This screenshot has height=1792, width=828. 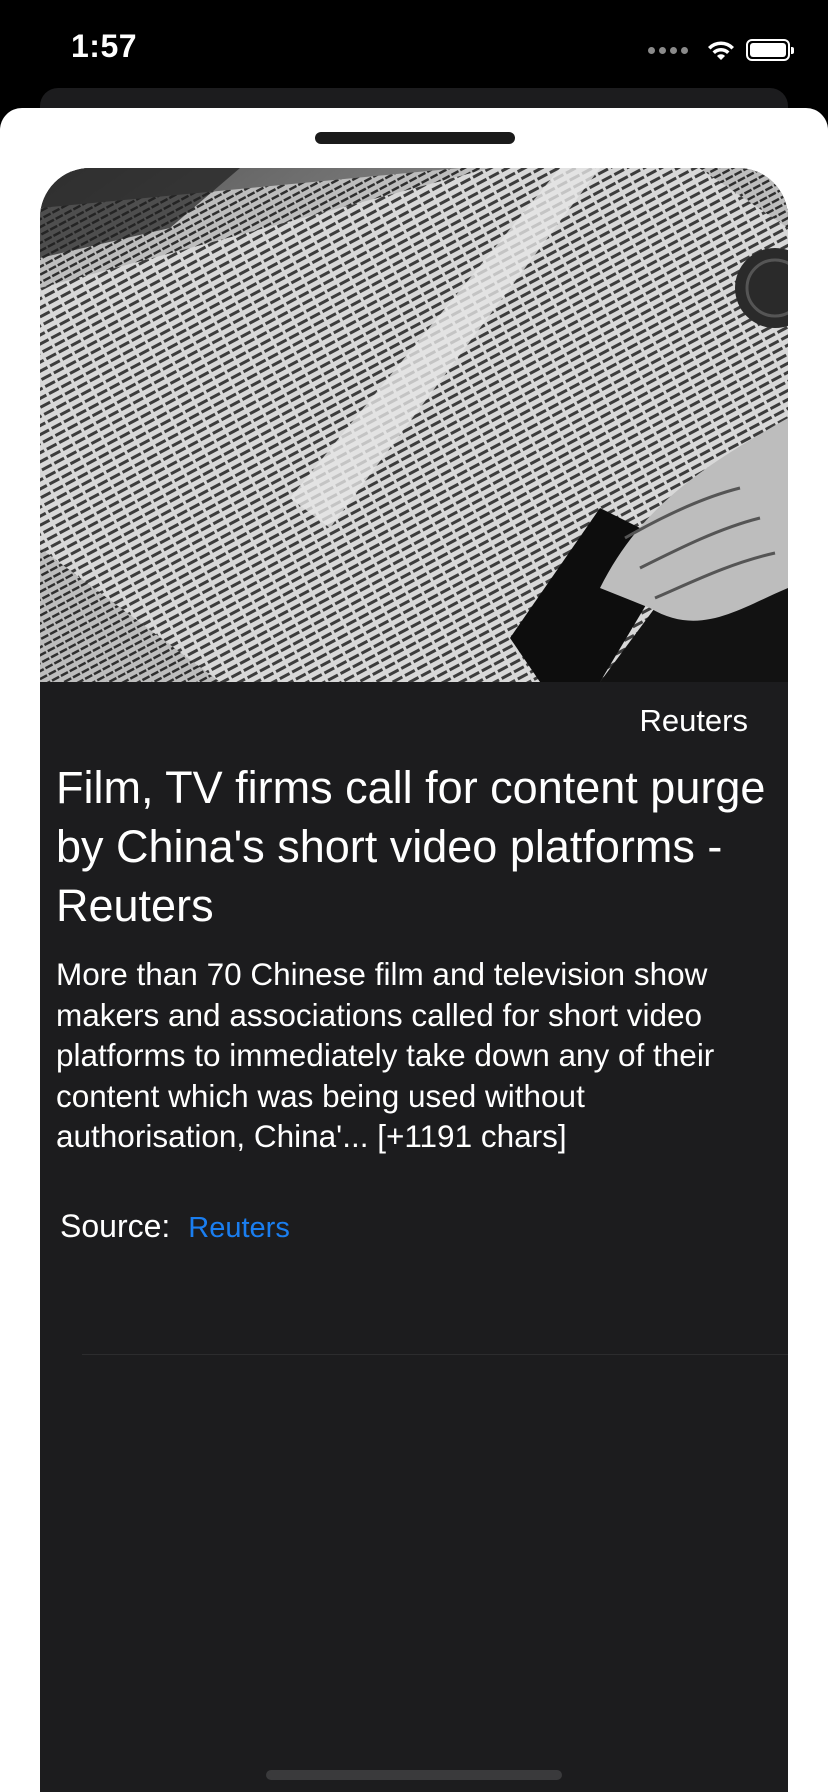 I want to click on status-time: 1:57, so click(x=104, y=46).